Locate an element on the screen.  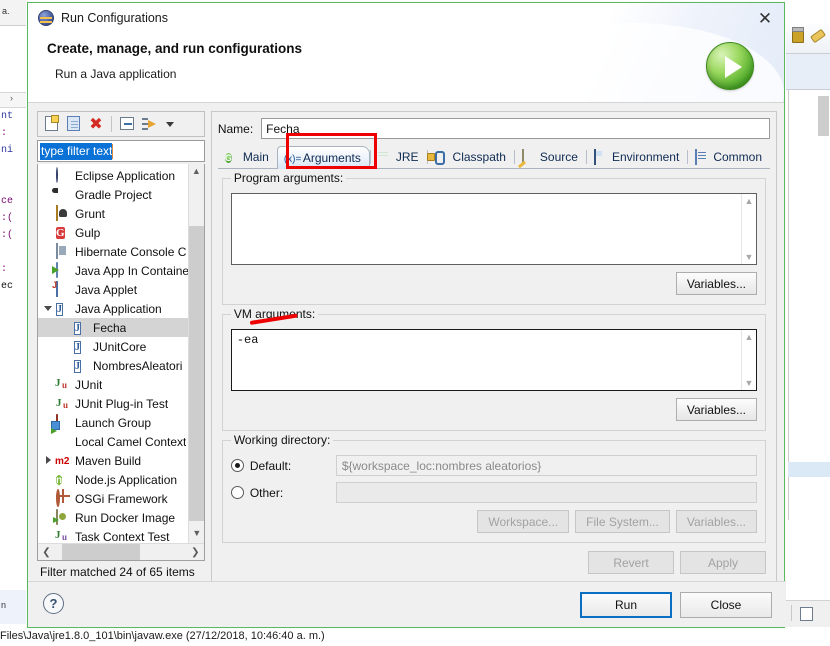
tab-source: Source is located at coordinates (550, 157).